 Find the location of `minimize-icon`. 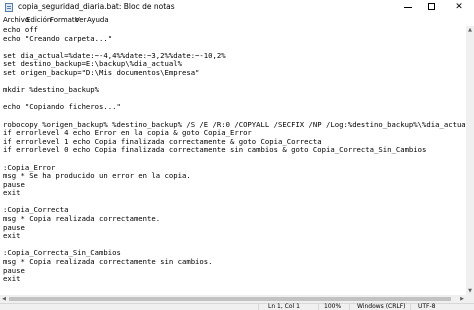

minimize-icon is located at coordinates (408, 7).